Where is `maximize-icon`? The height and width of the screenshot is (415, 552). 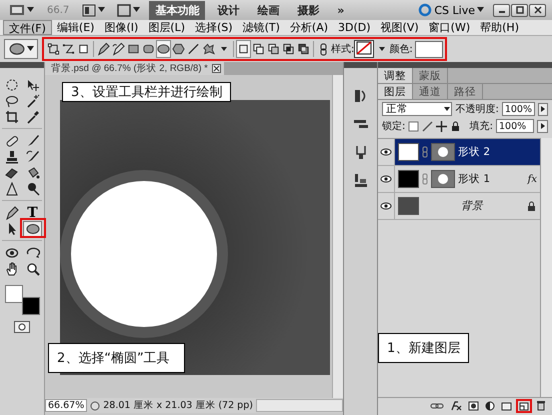 maximize-icon is located at coordinates (519, 10).